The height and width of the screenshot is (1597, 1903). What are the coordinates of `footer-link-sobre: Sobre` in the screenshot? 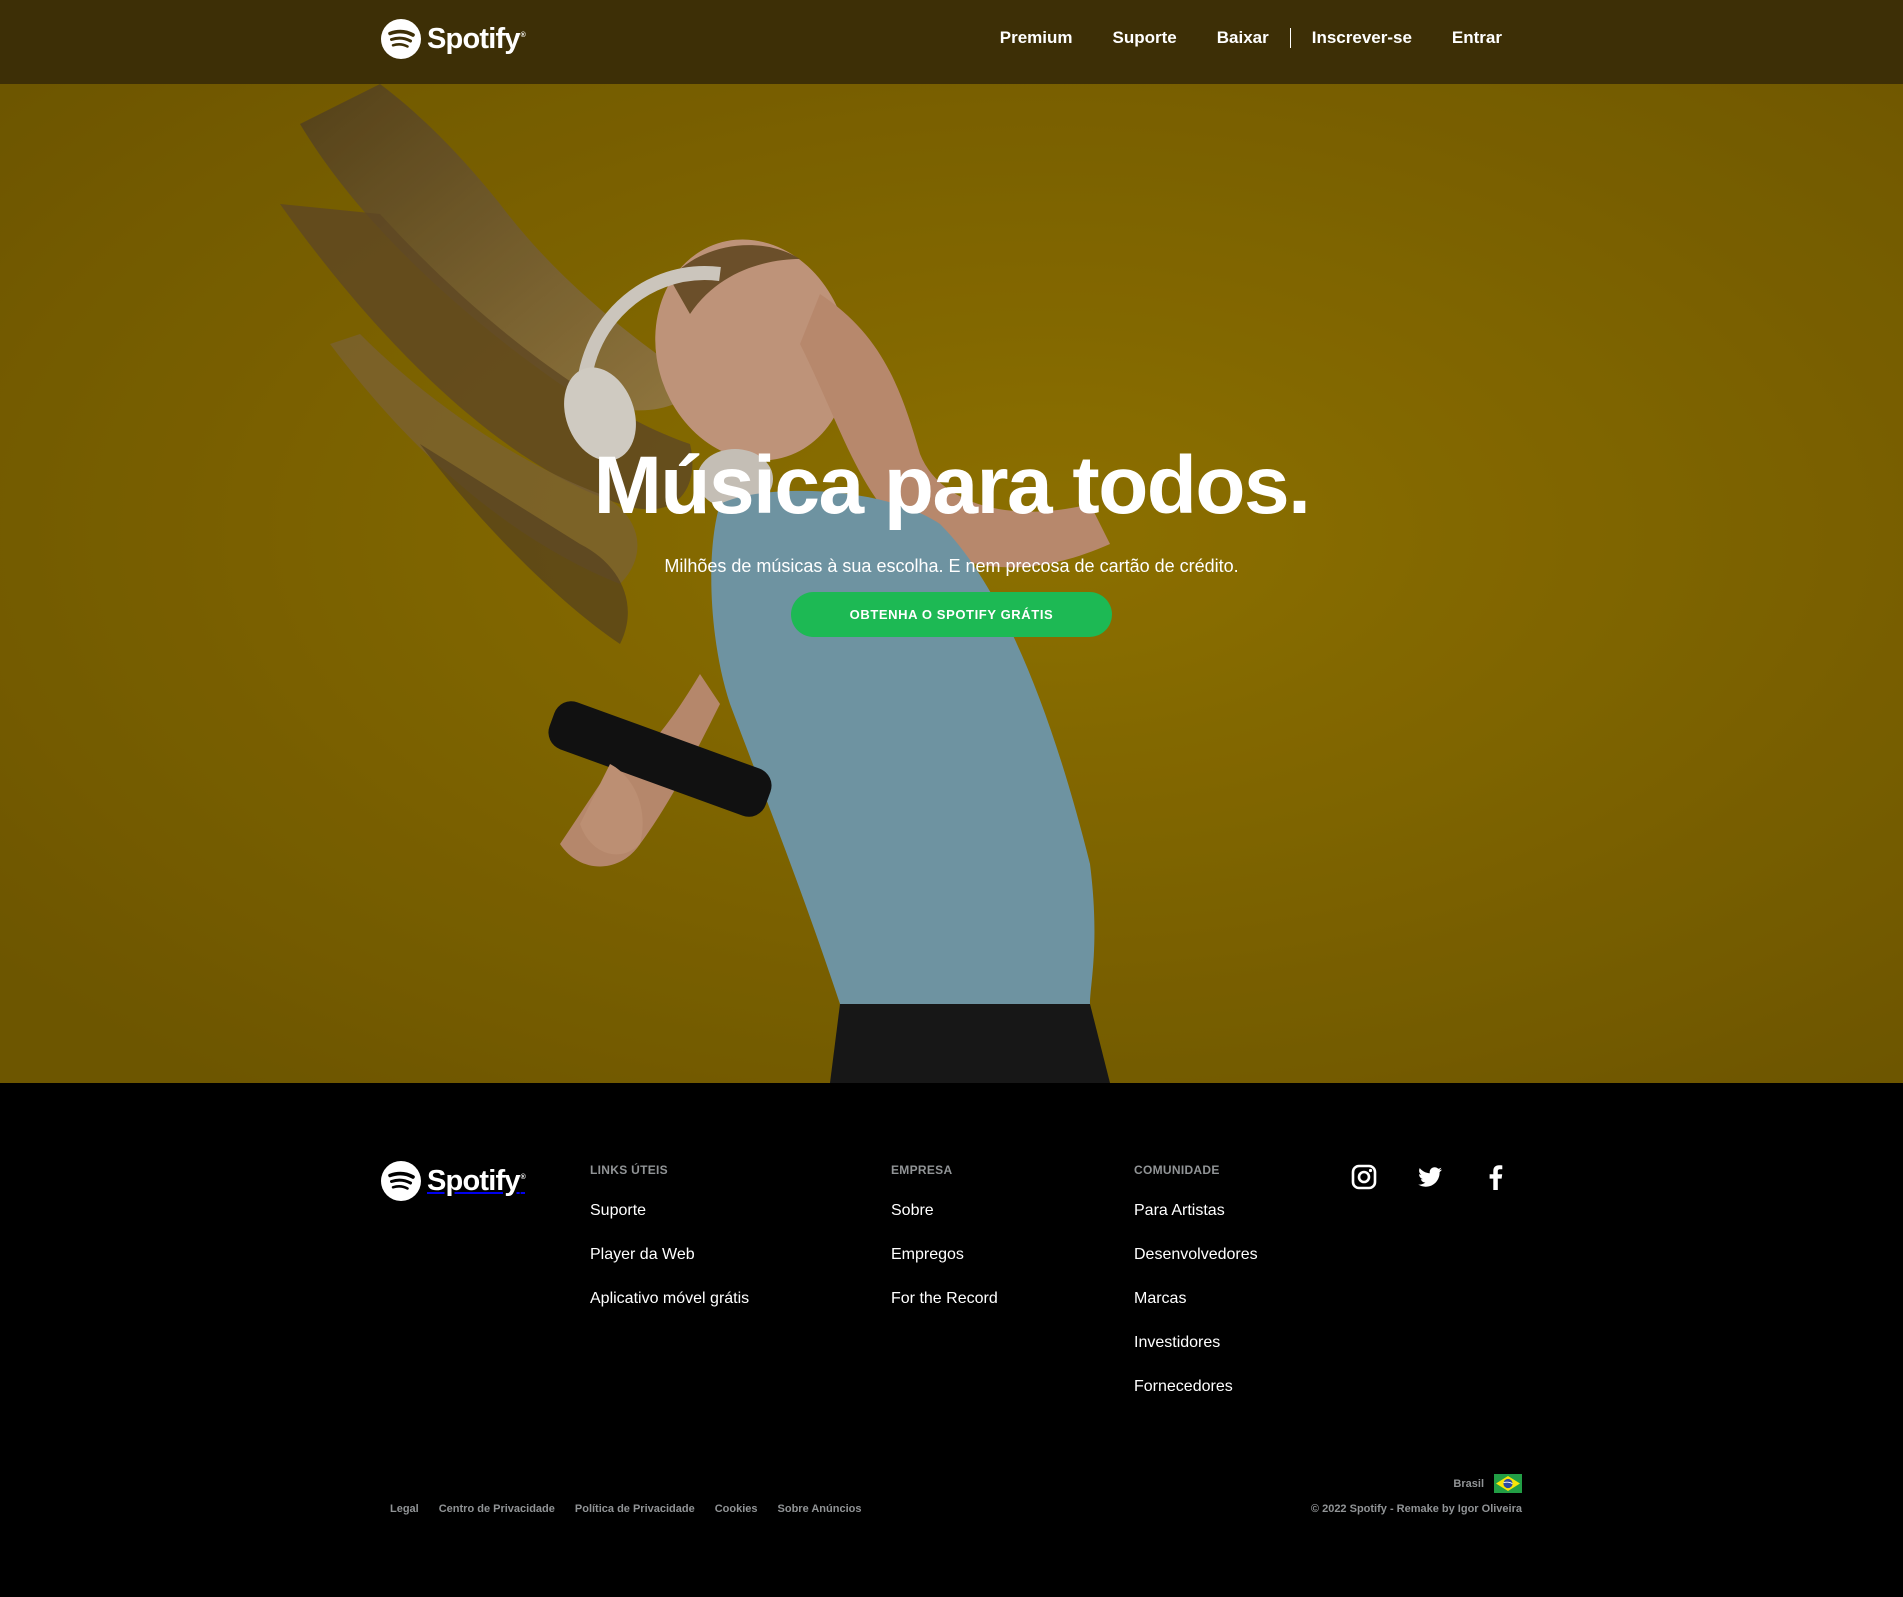 It's located at (944, 1224).